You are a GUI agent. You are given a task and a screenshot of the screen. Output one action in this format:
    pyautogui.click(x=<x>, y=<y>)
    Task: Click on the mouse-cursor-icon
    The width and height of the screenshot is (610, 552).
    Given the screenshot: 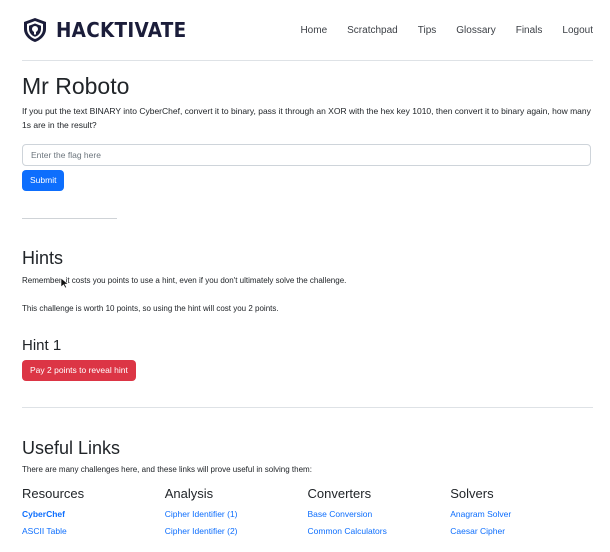 What is the action you would take?
    pyautogui.click(x=65, y=282)
    